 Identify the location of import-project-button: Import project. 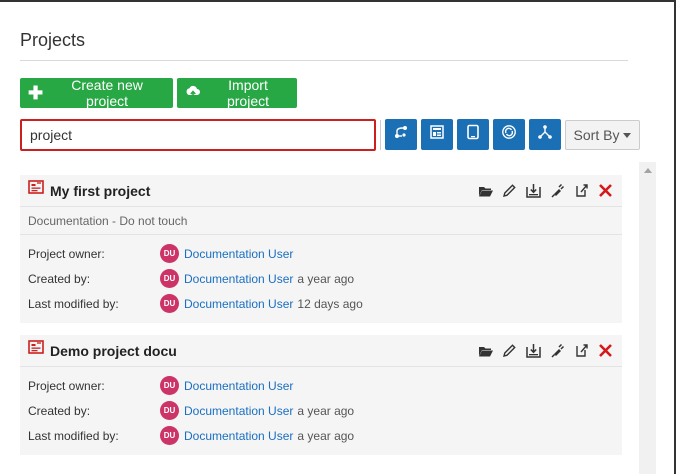
(237, 93).